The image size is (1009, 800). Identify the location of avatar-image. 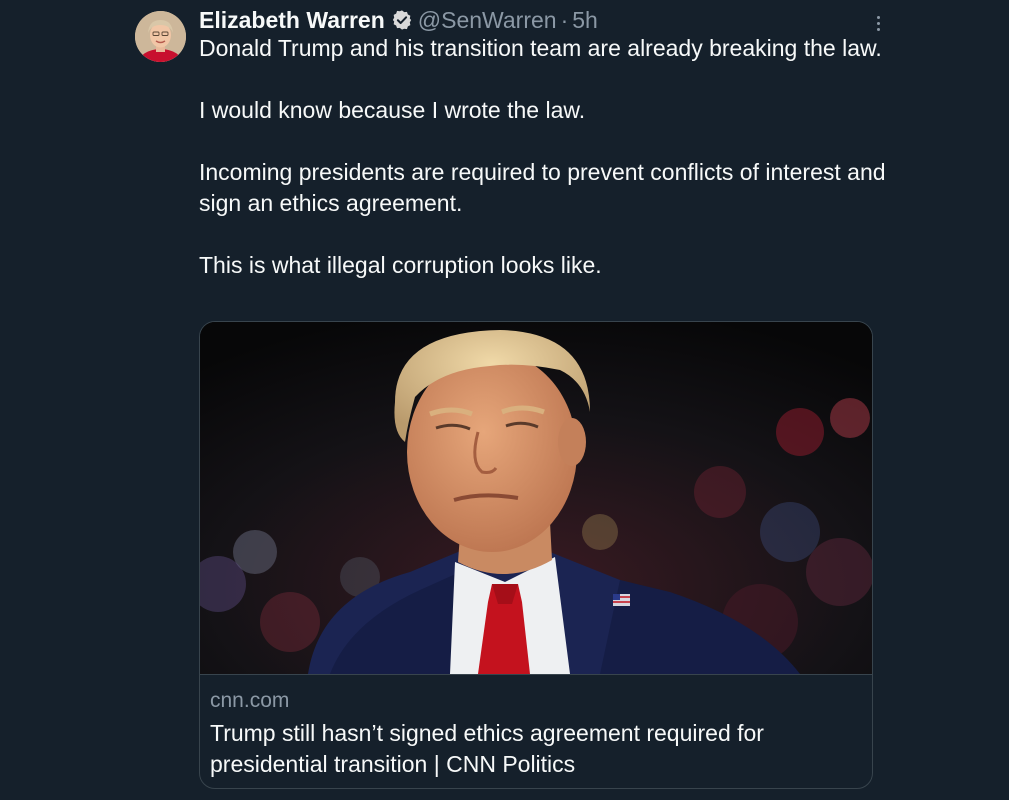
(160, 36).